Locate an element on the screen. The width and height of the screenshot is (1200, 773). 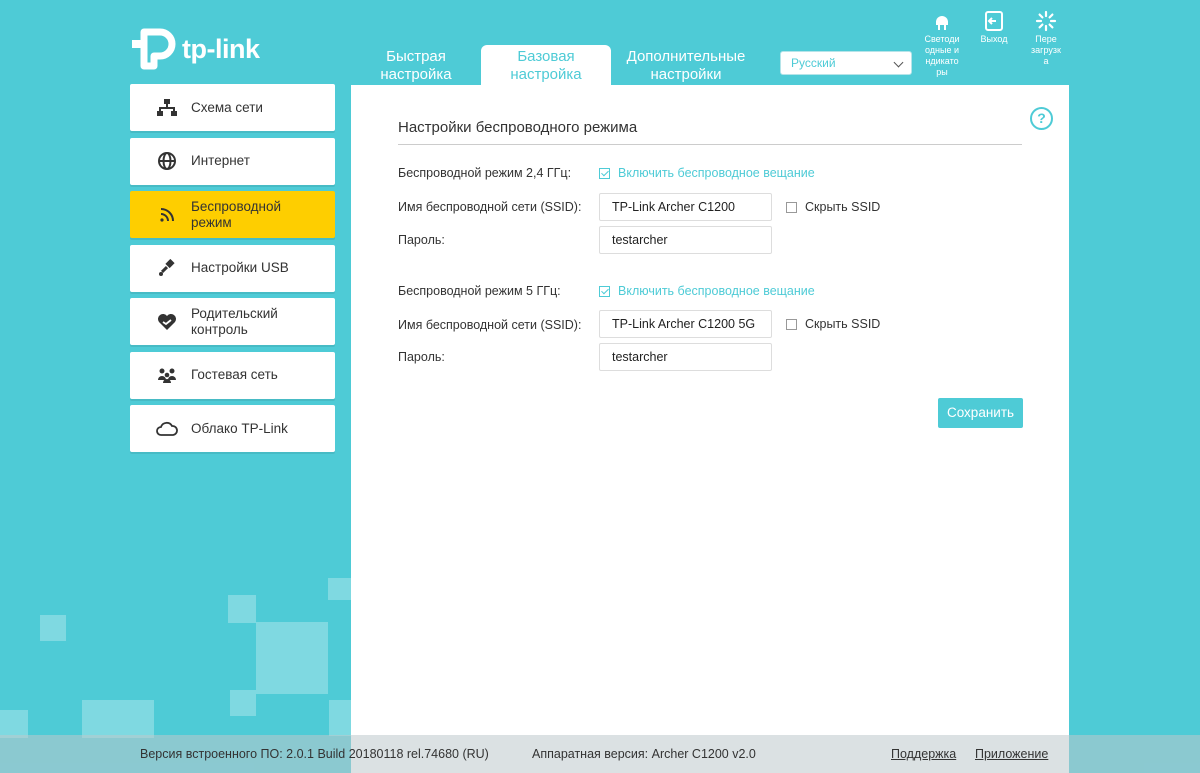
band24-enable-checkbox: Включить беспроводное вещание is located at coordinates (707, 173).